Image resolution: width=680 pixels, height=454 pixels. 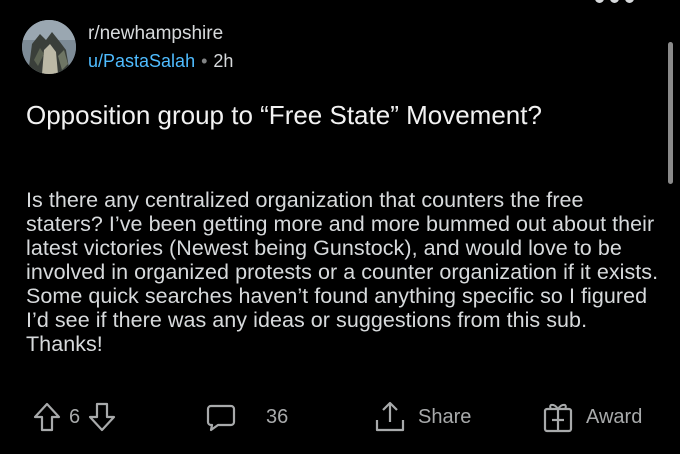 I want to click on downvote-icon, so click(x=102, y=417).